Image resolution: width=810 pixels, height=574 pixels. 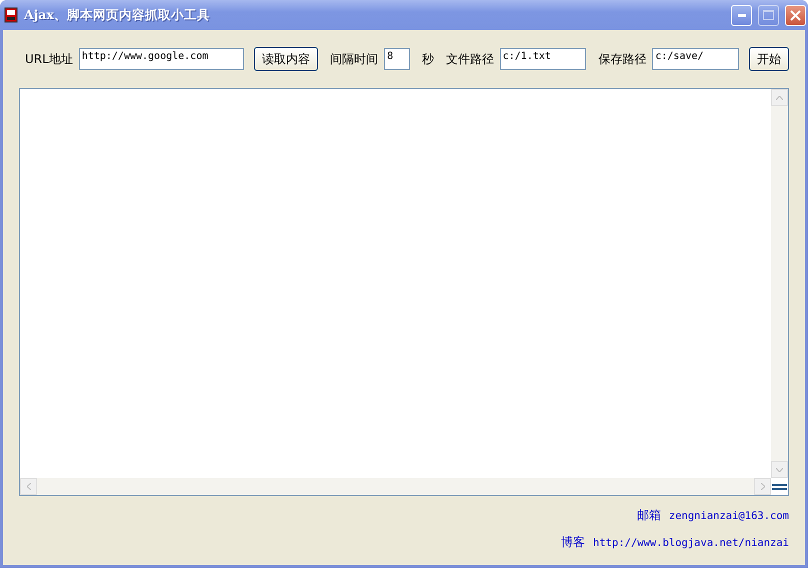 I want to click on vertical-scrollbar, so click(x=779, y=283).